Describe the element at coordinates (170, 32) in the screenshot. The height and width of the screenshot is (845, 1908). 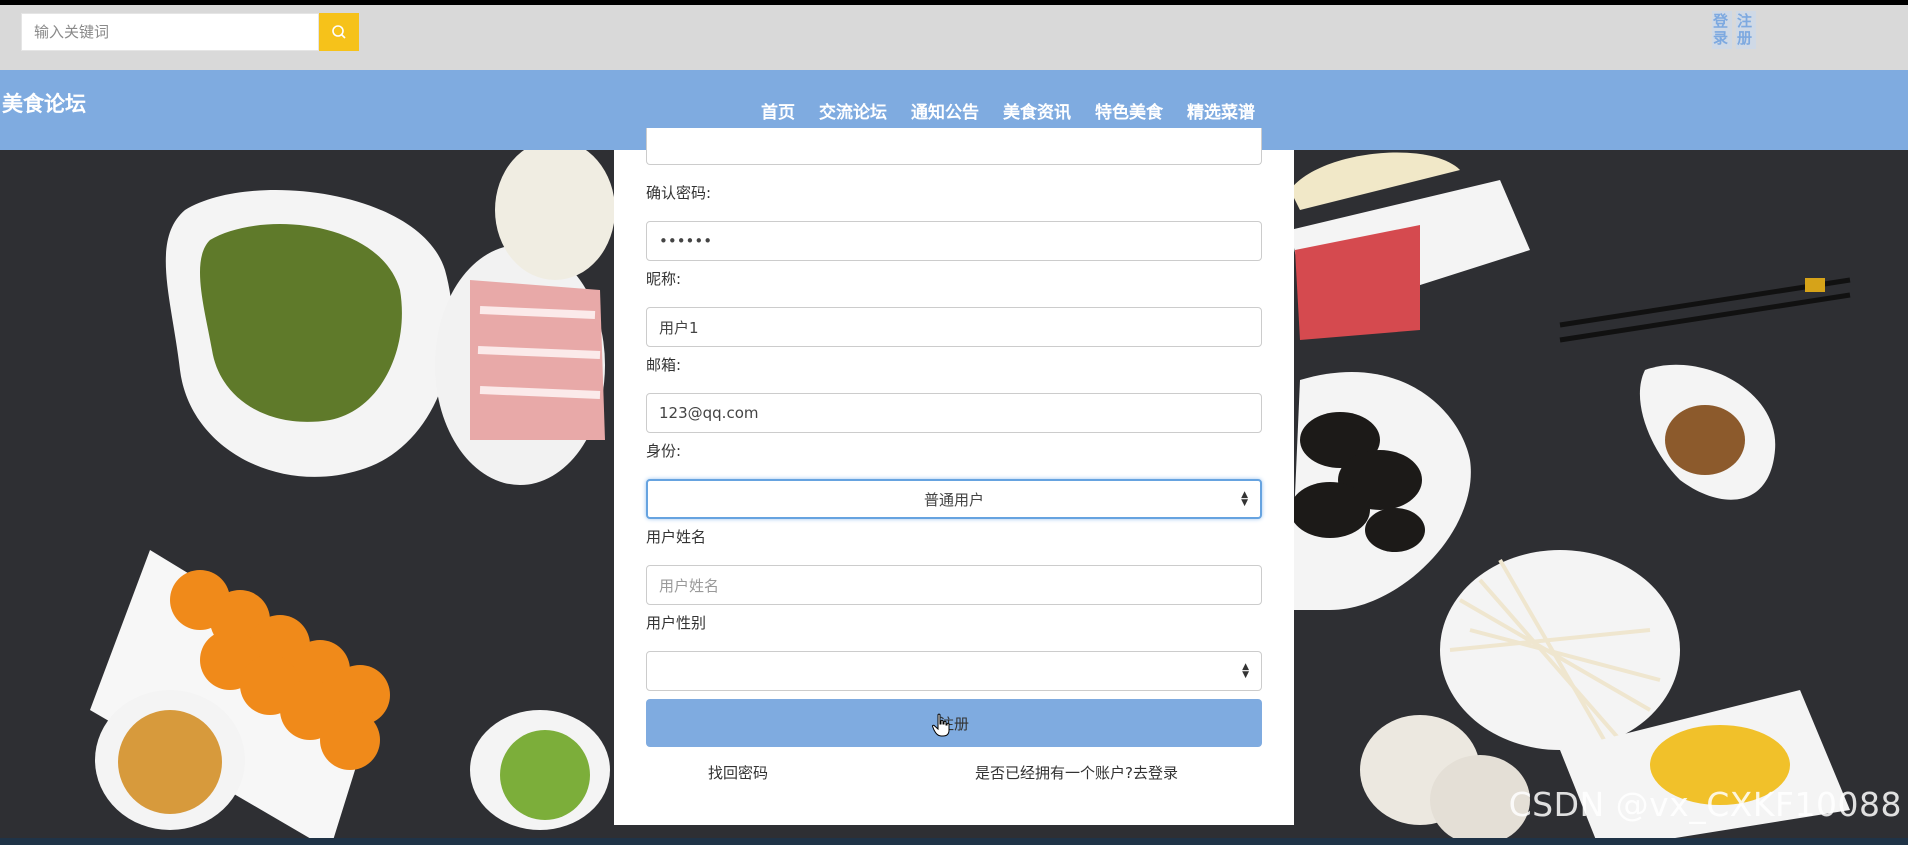
I see `search-input` at that location.